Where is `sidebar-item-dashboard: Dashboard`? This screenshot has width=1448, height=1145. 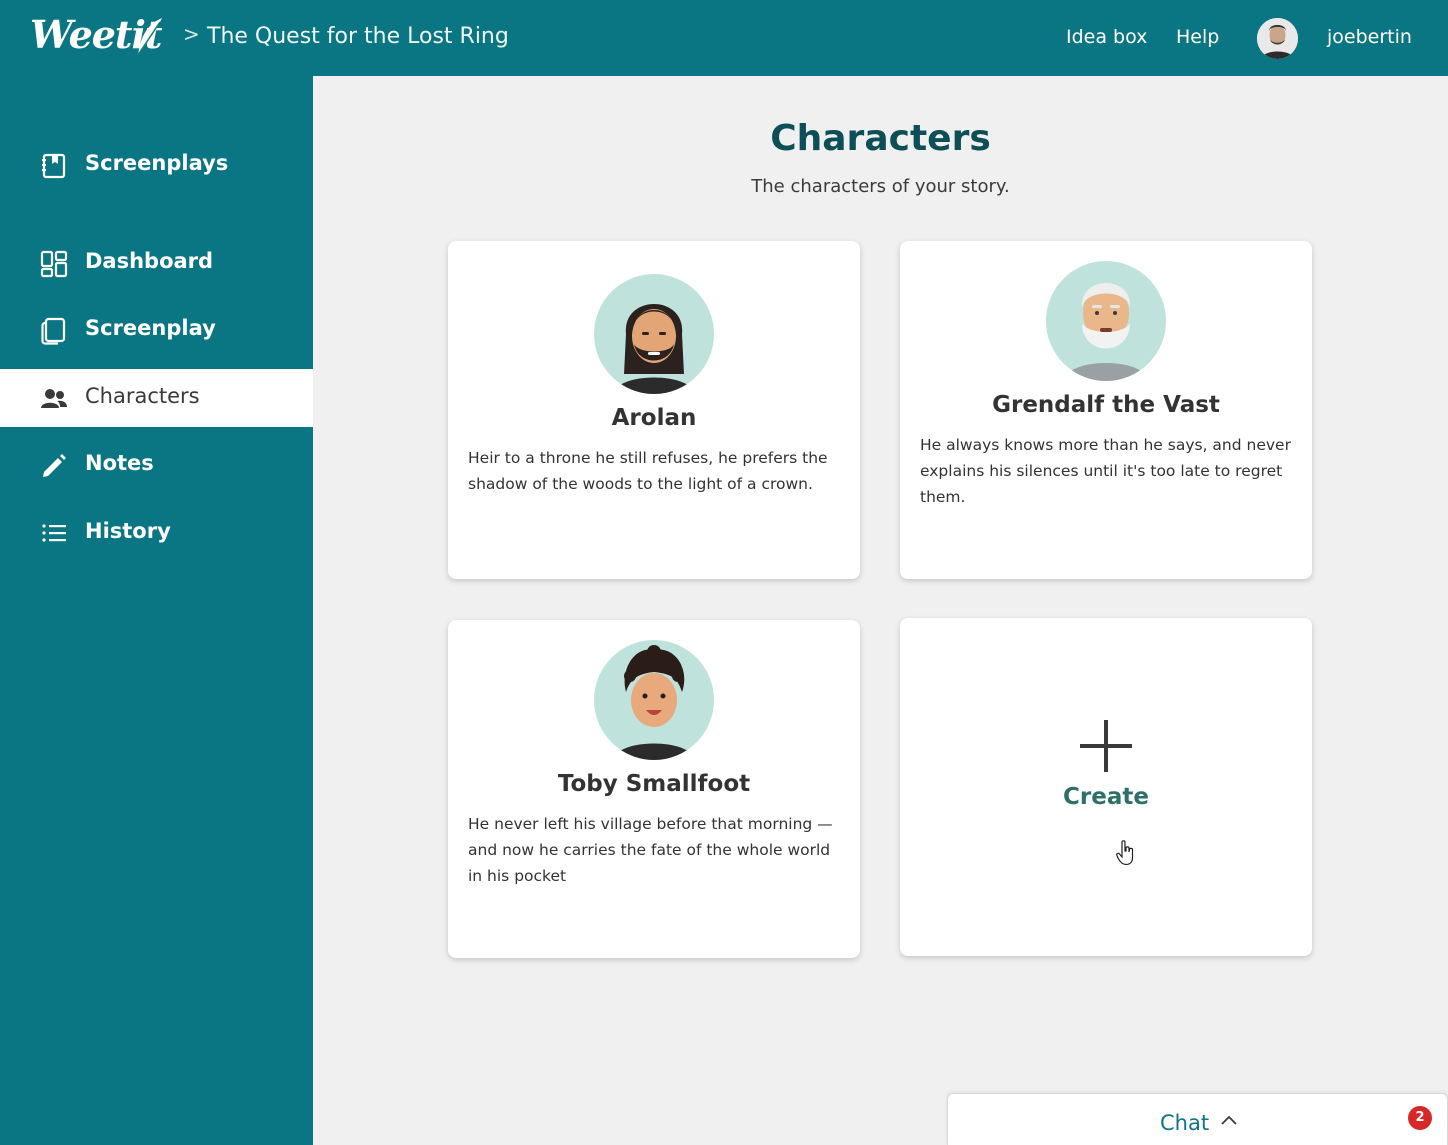
sidebar-item-dashboard: Dashboard is located at coordinates (156, 263).